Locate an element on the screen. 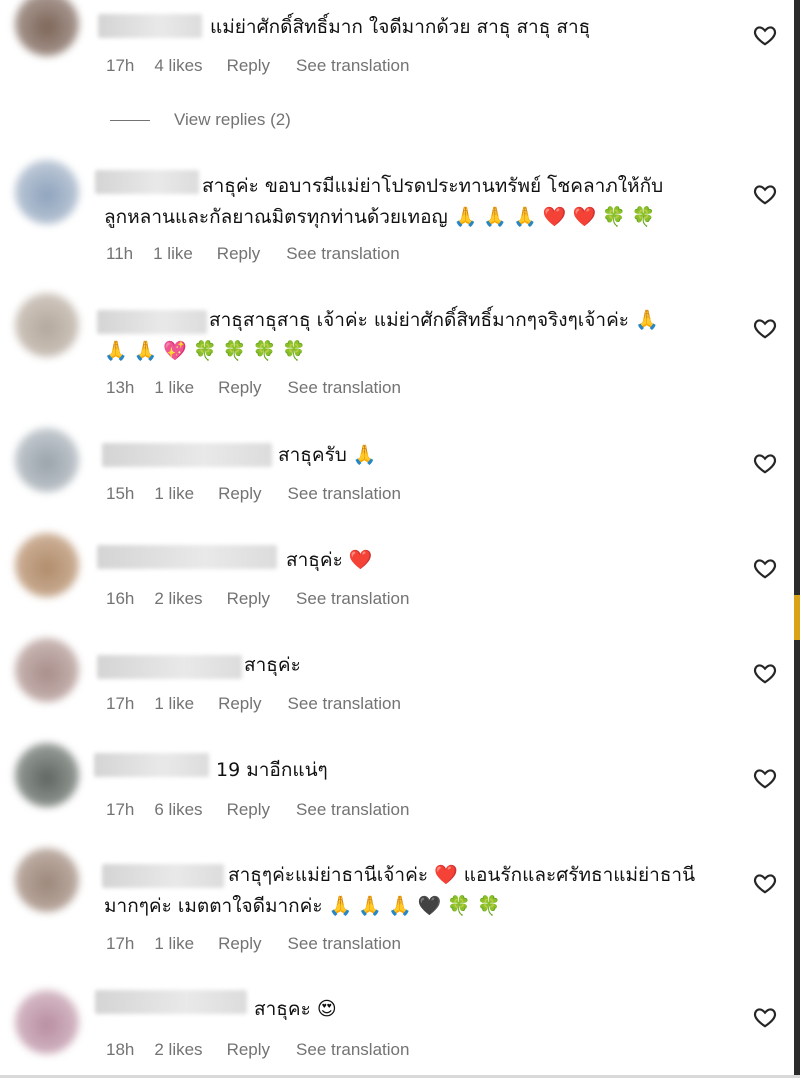  comment-meta: 17h 6 likes Reply See translation is located at coordinates (270, 810).